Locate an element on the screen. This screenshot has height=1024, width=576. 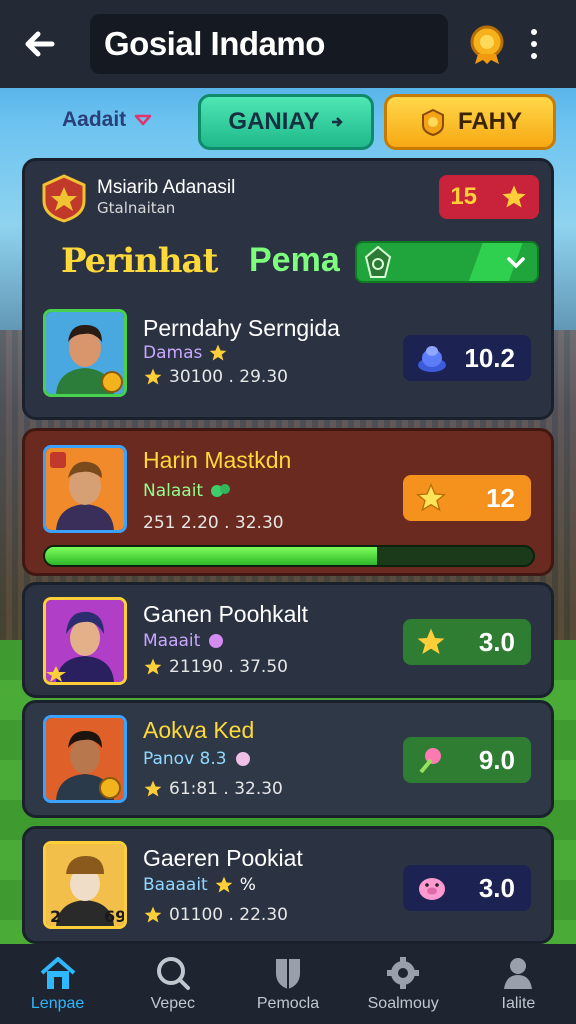
back-button is located at coordinates (40, 44).